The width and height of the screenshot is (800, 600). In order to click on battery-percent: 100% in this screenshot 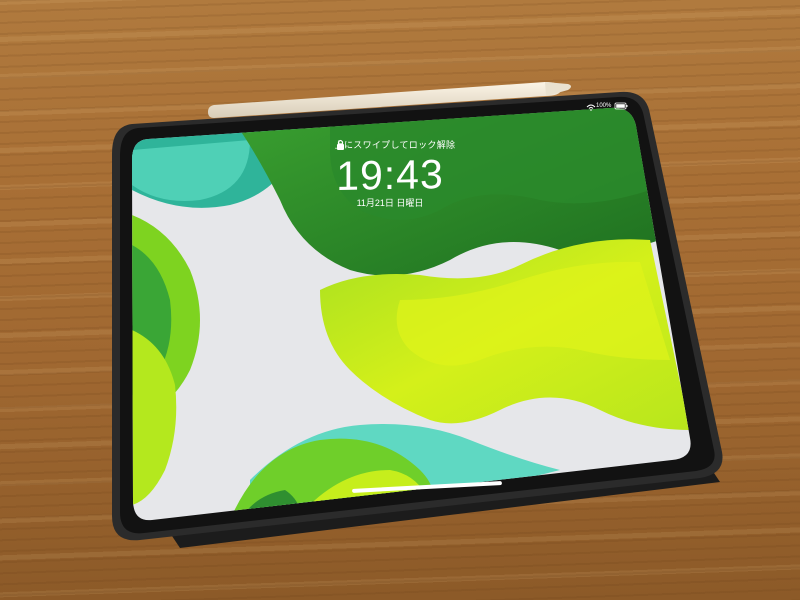, I will do `click(604, 106)`.